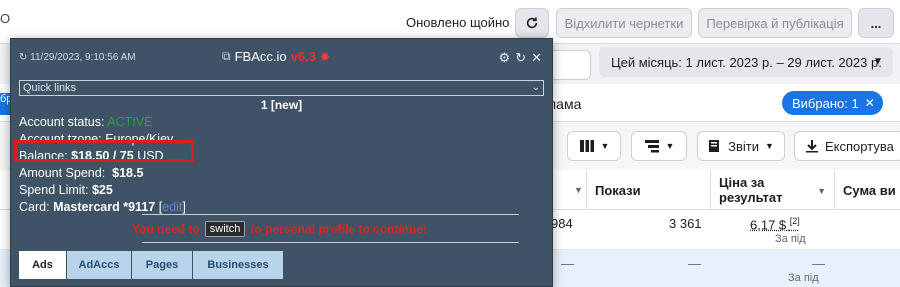  I want to click on chevron-down-icon: ⌄, so click(535, 87).